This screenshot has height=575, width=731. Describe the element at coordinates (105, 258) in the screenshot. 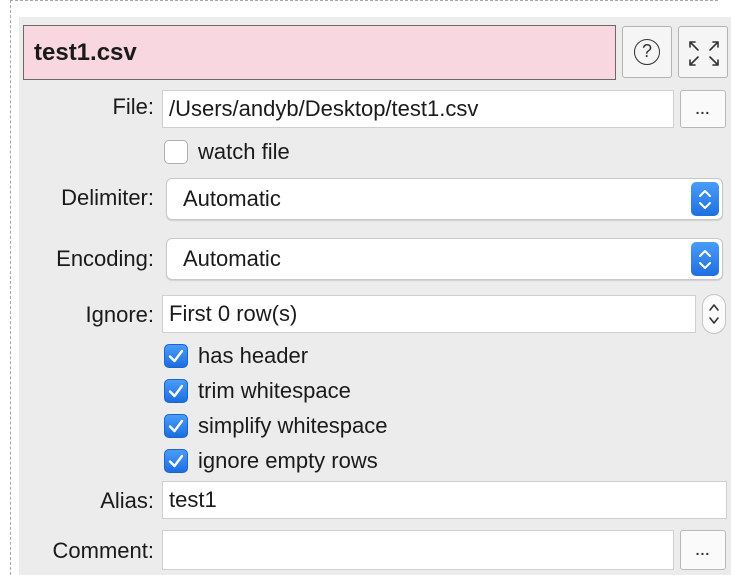

I see `encoding-label: Encoding:` at that location.